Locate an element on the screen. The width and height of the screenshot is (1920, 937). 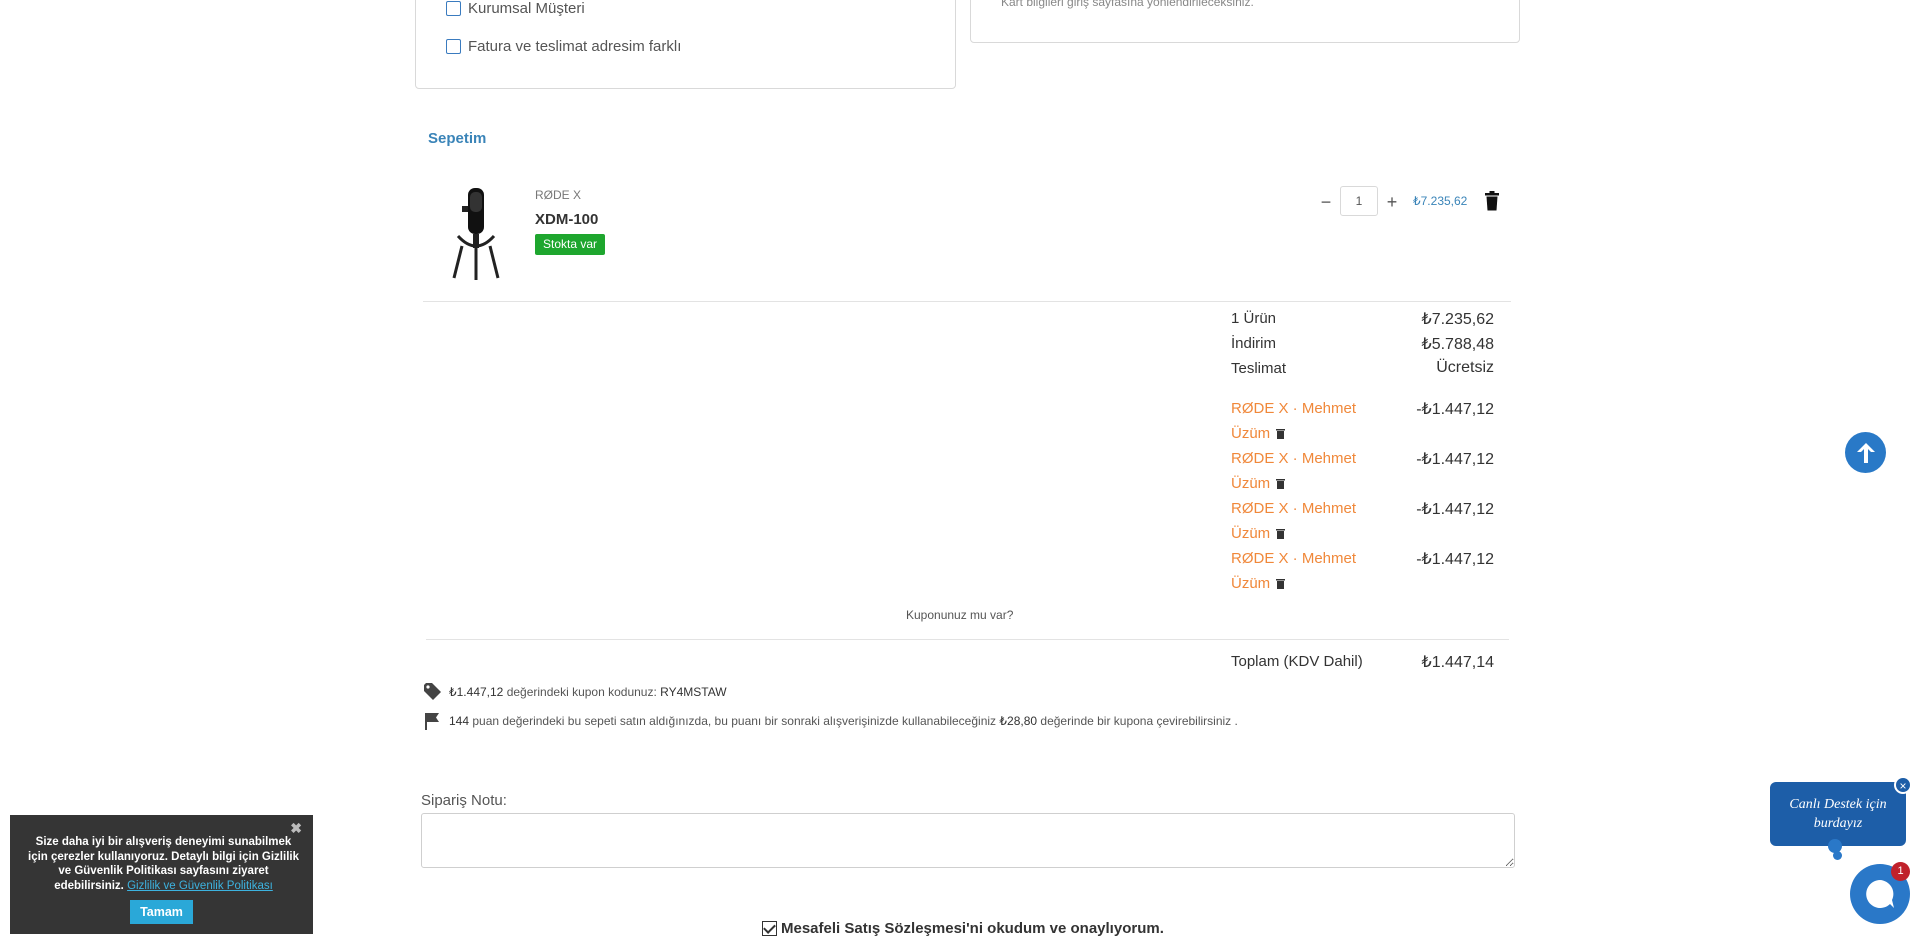
coupon-code: RY4MSTAW is located at coordinates (693, 692).